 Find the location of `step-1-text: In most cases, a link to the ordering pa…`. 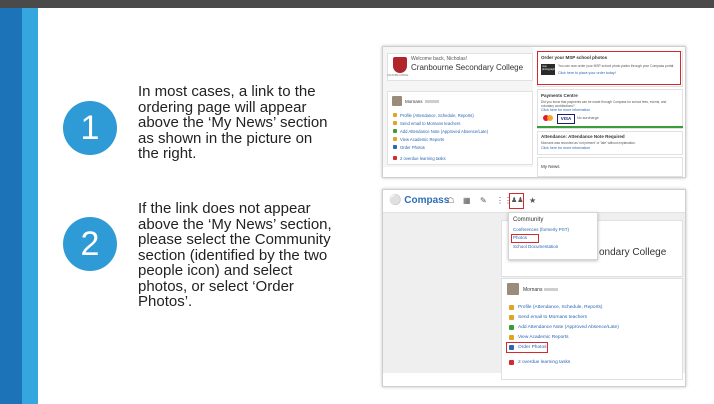

step-1-text: In most cases, a link to the ordering pa… is located at coordinates (233, 123).